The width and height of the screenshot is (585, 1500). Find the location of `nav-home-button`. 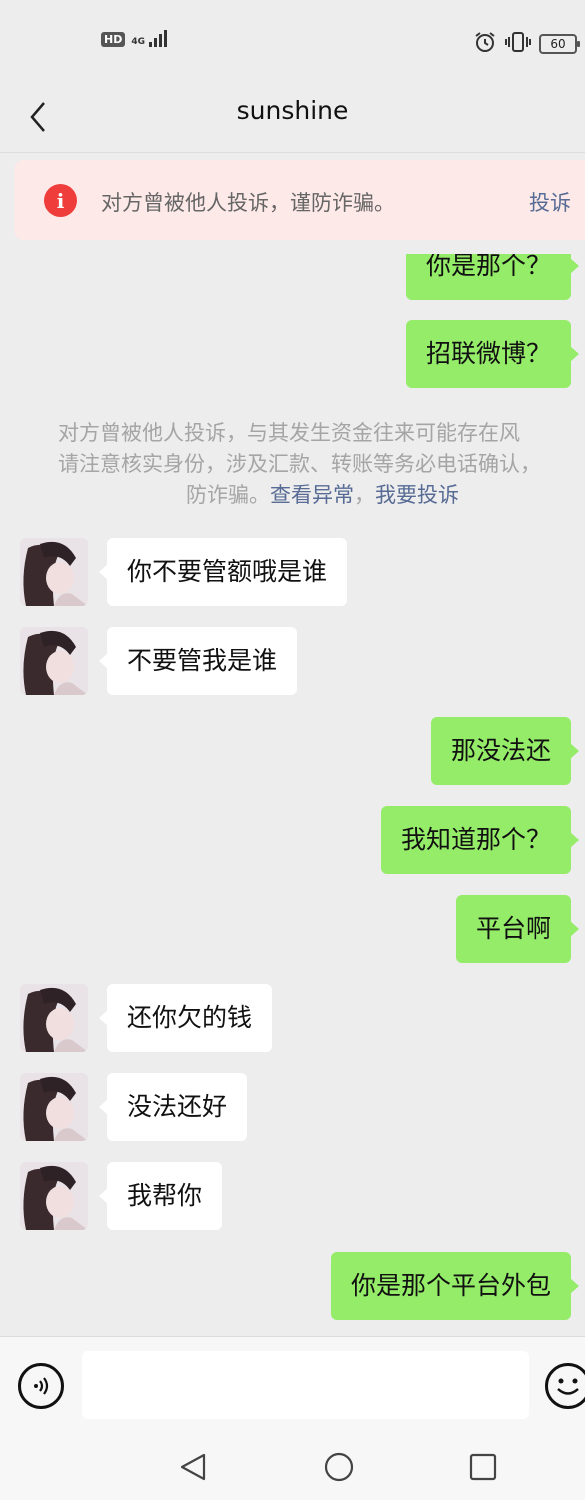

nav-home-button is located at coordinates (339, 1467).